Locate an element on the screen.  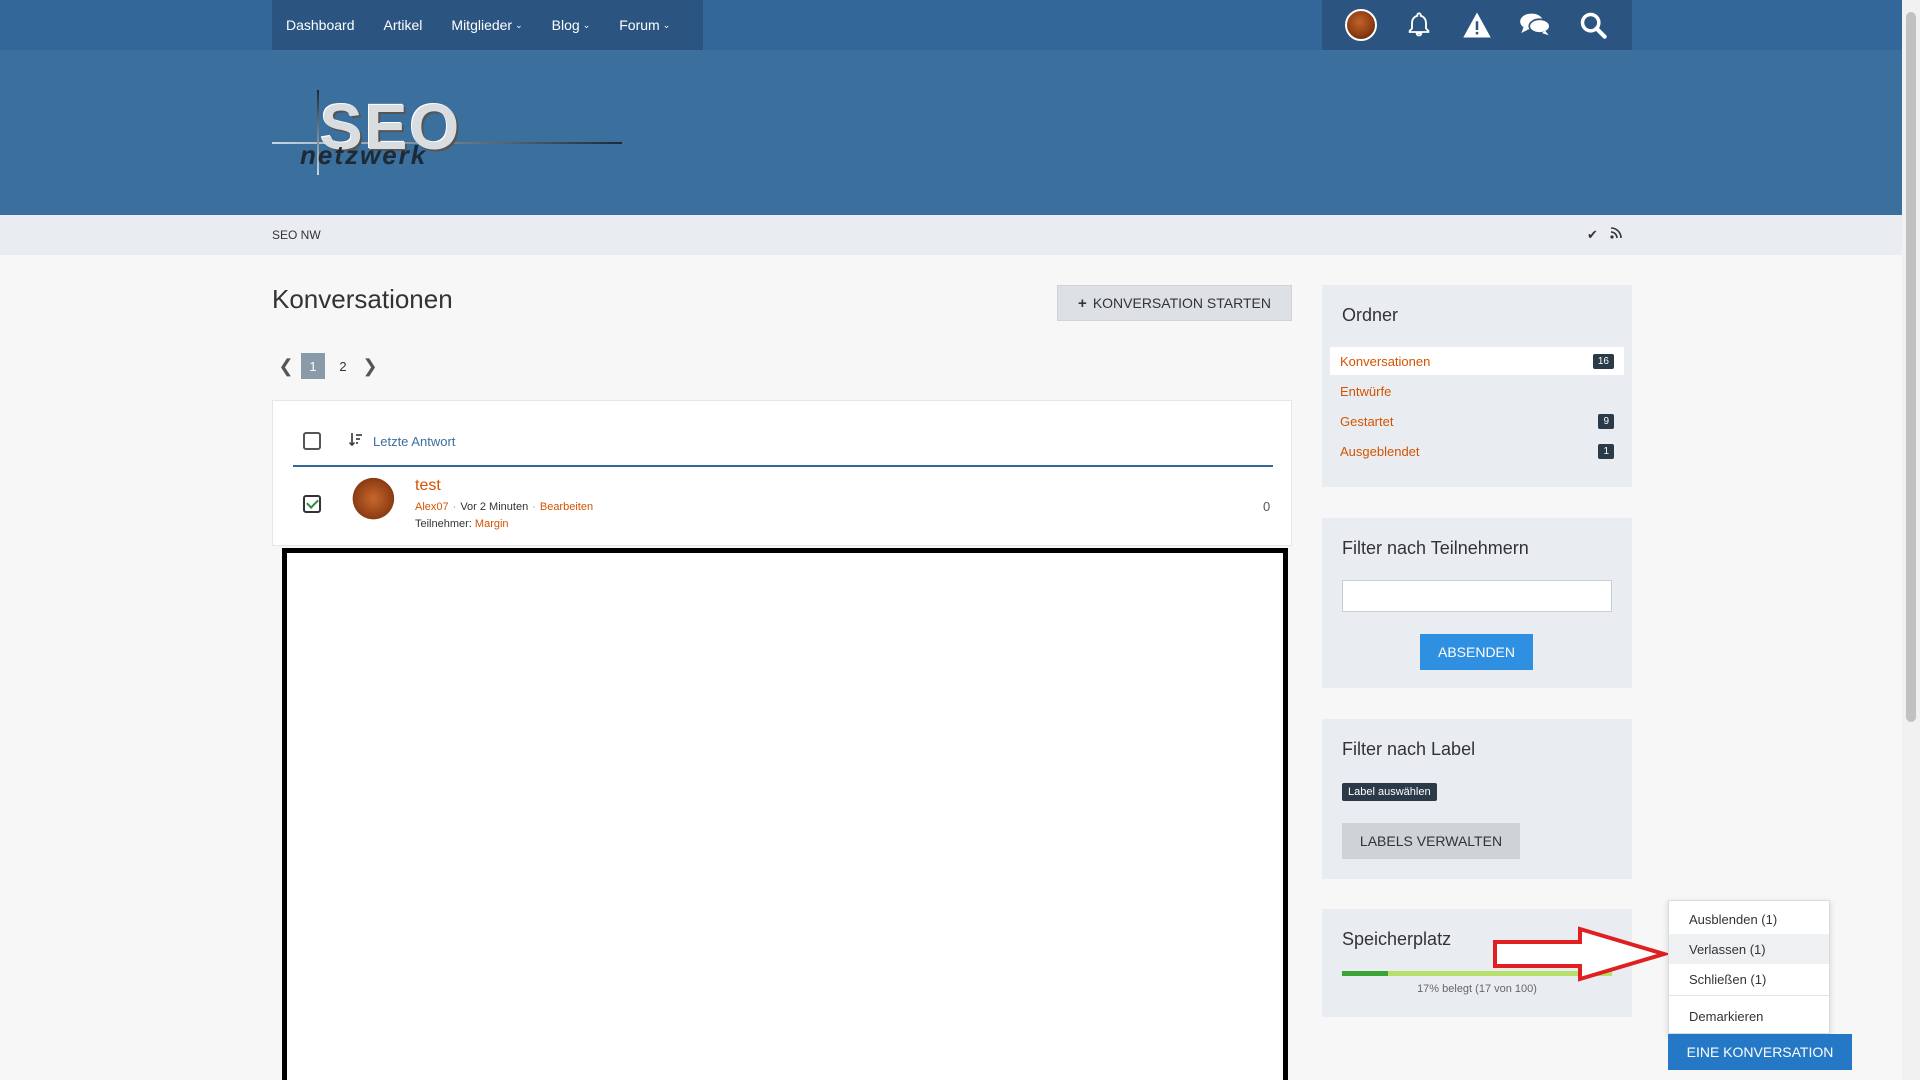
start-conversation-button: + KONVERSATION STARTEN is located at coordinates (1174, 303).